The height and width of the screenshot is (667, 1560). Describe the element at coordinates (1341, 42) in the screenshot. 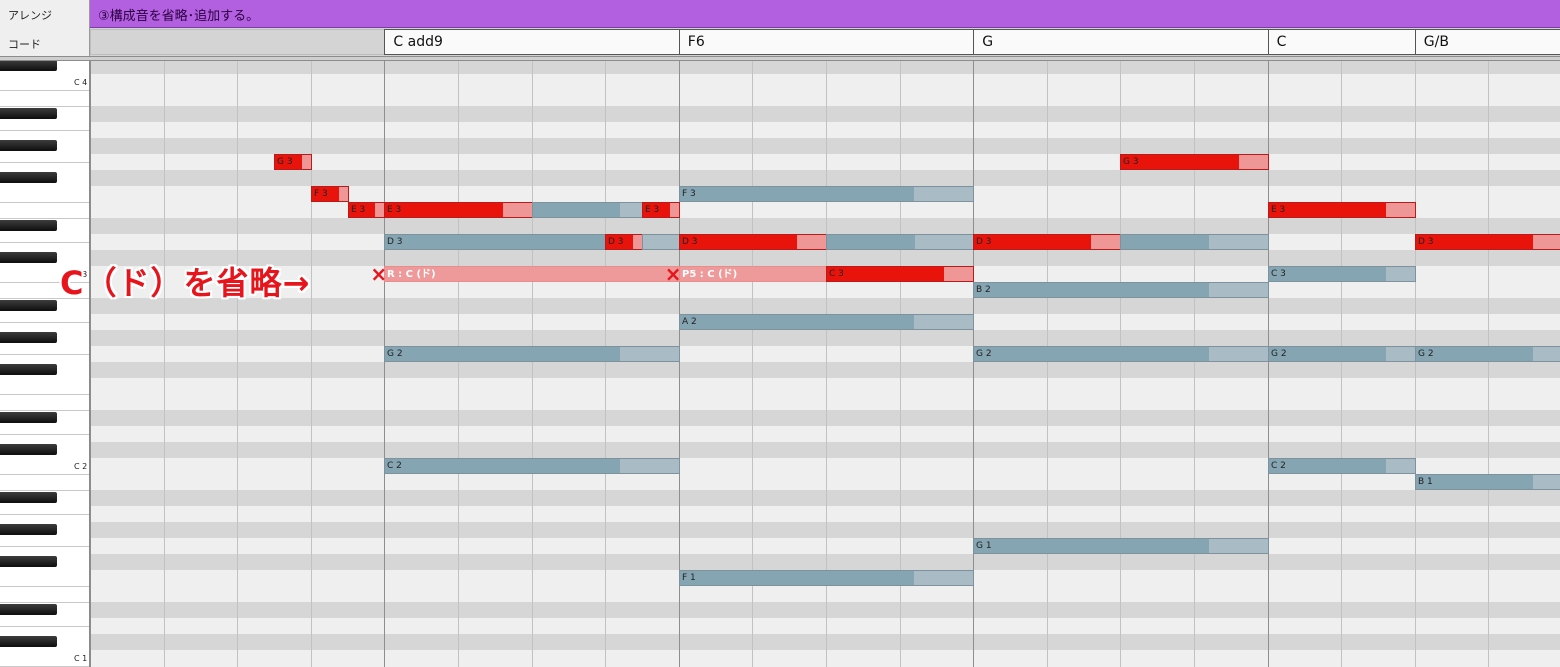

I see `chord-box: C` at that location.